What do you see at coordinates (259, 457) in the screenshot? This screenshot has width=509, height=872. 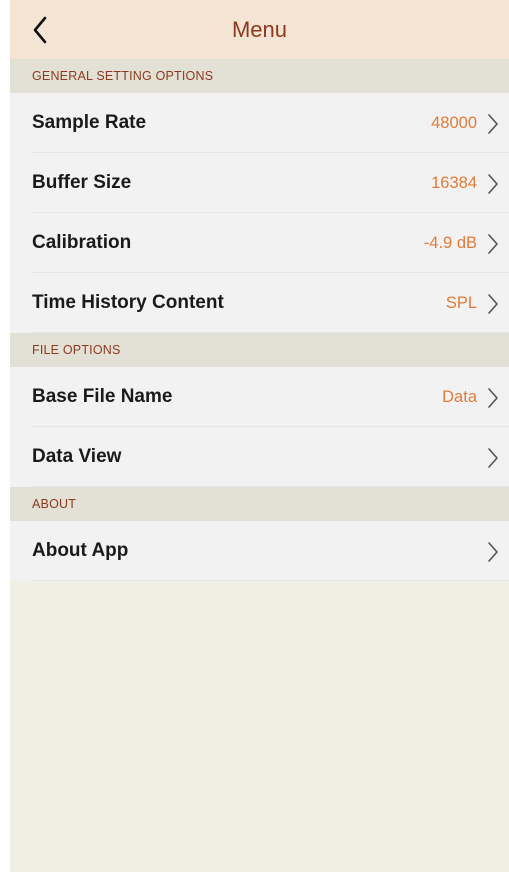 I see `row-data-view: Data View` at bounding box center [259, 457].